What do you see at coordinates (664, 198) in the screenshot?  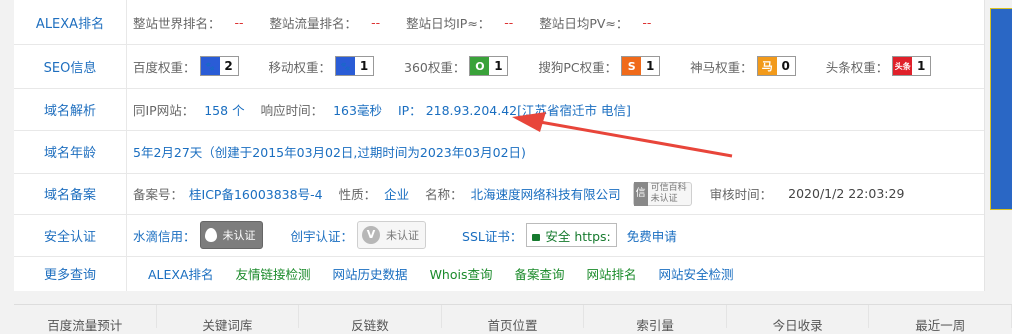 I see `baike-line2: 未认证` at bounding box center [664, 198].